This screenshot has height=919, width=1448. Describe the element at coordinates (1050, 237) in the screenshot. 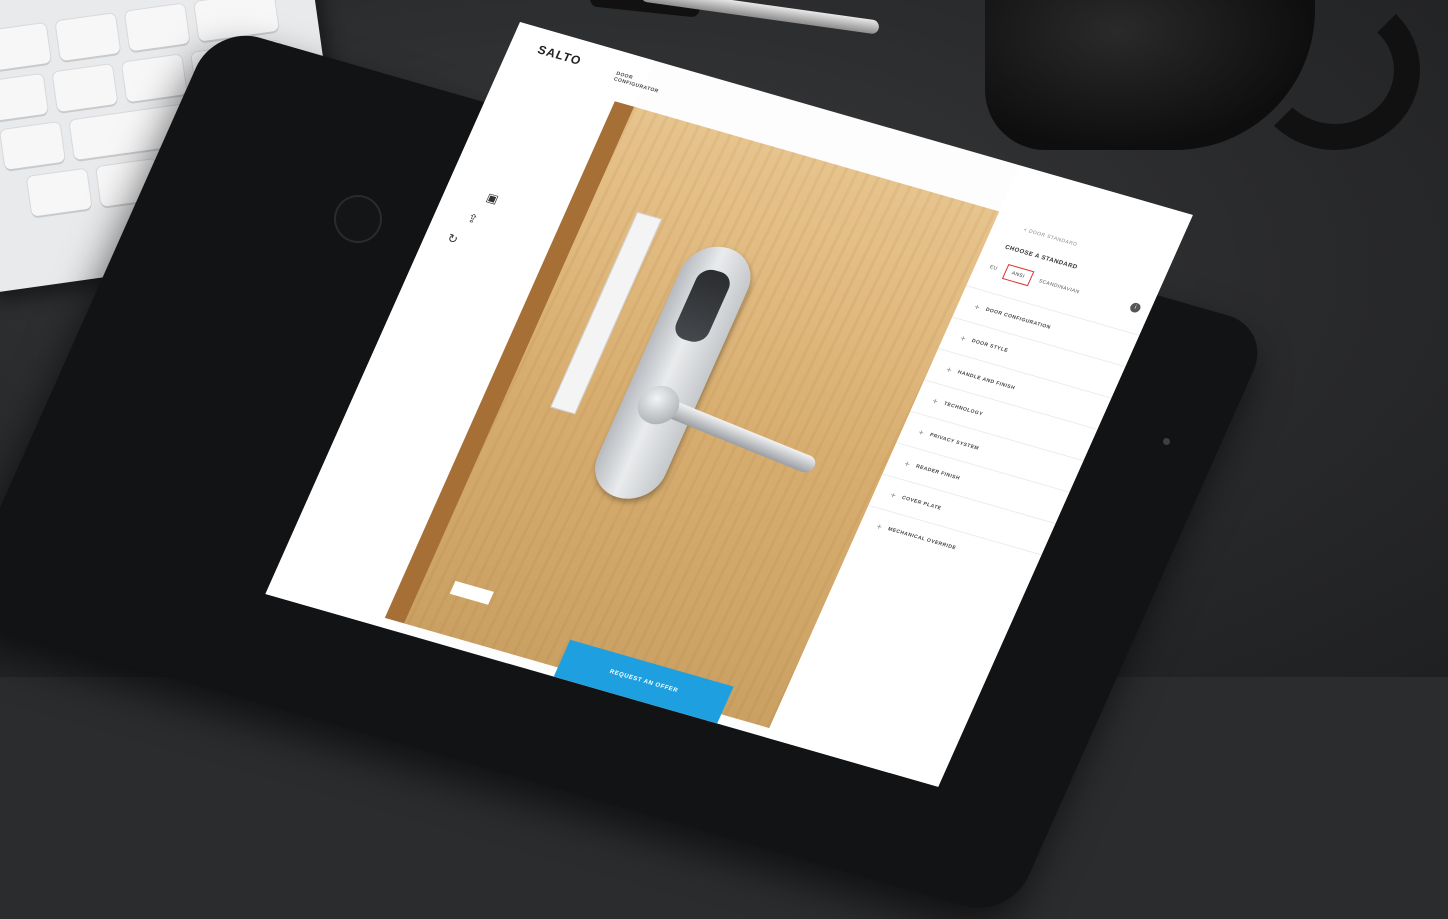

I see `back-link: < DOOR STANDARD` at that location.